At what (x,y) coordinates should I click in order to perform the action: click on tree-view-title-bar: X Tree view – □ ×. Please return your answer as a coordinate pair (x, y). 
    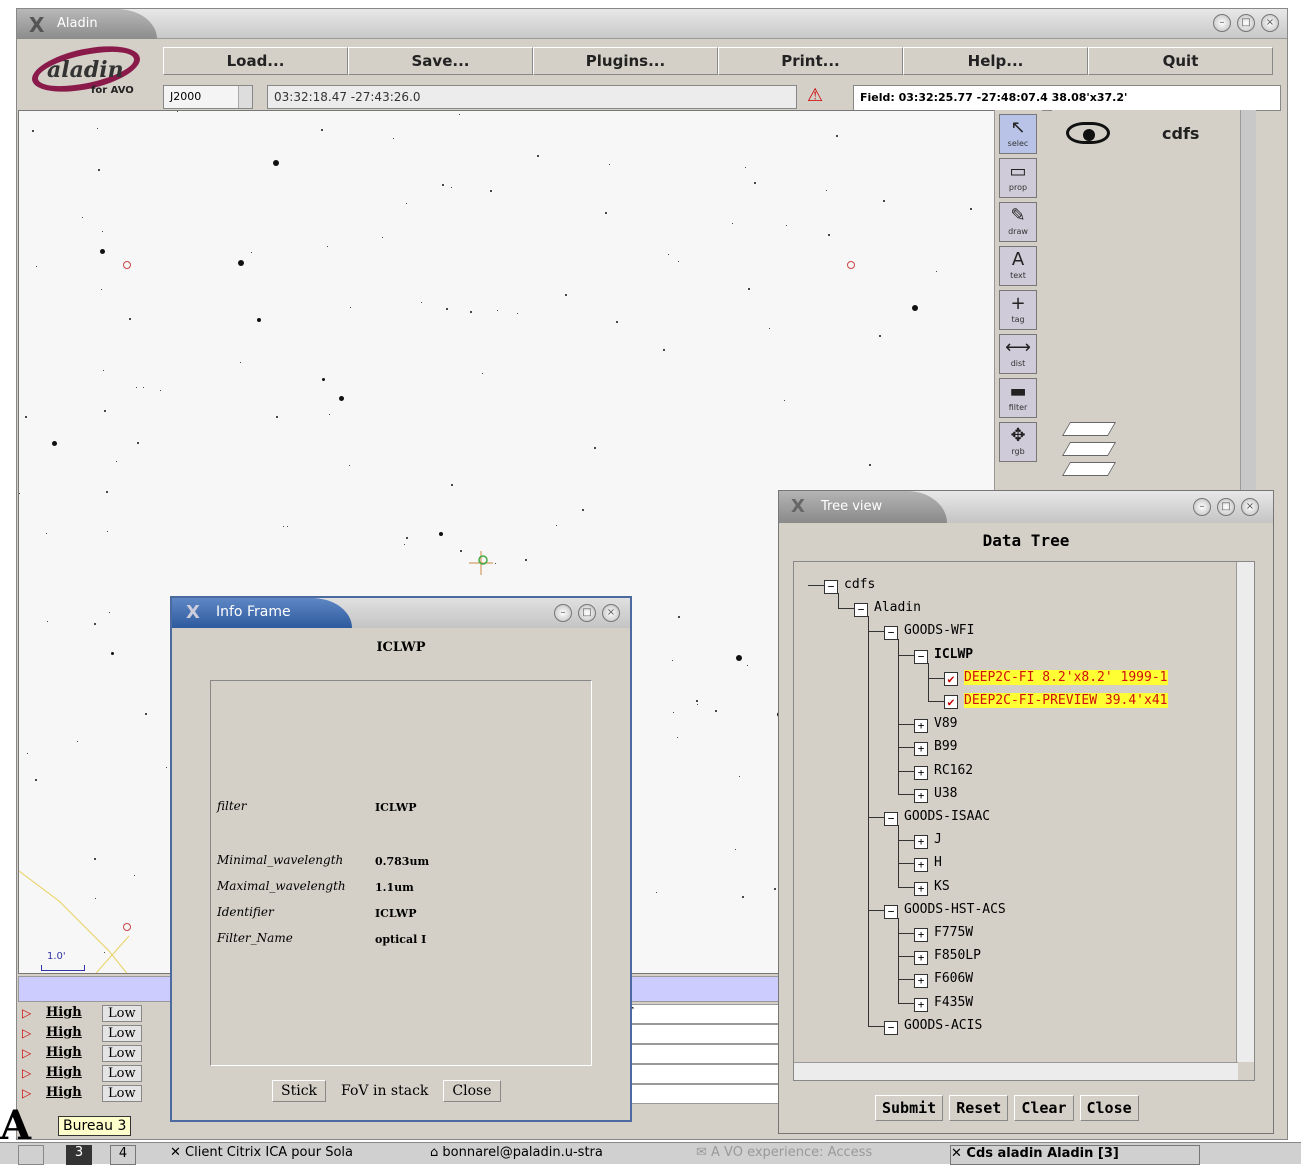
    Looking at the image, I should click on (1026, 507).